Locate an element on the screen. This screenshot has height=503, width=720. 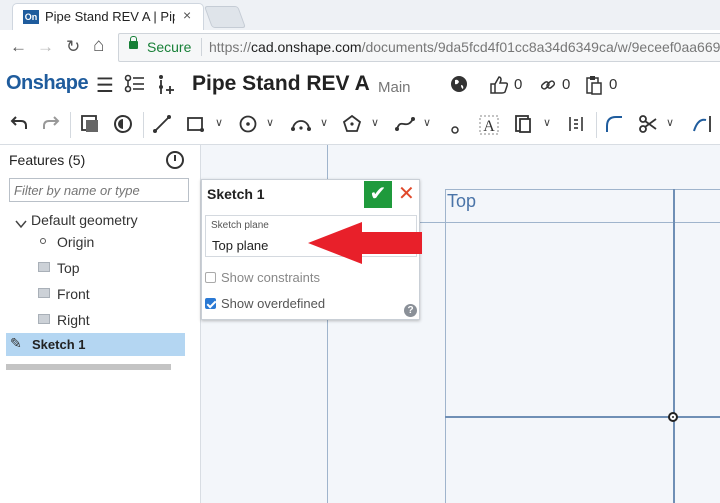
fillet-tool-icon is located at coordinates (614, 126).